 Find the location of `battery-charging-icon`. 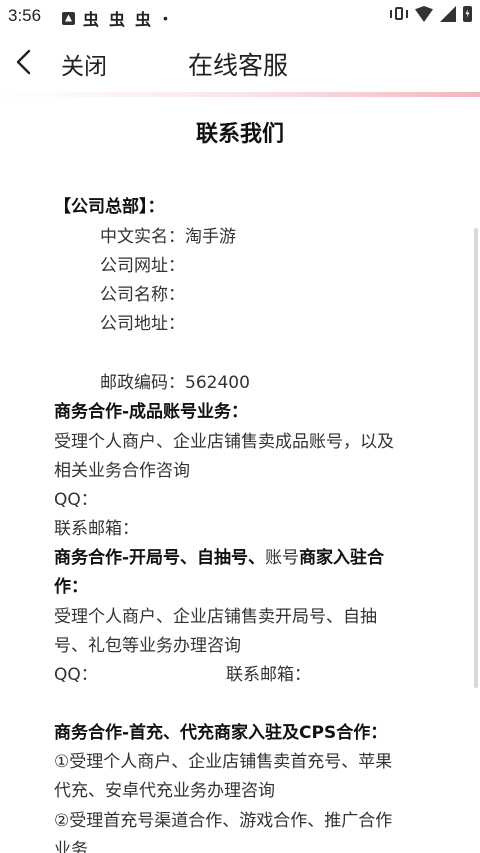

battery-charging-icon is located at coordinates (467, 14).